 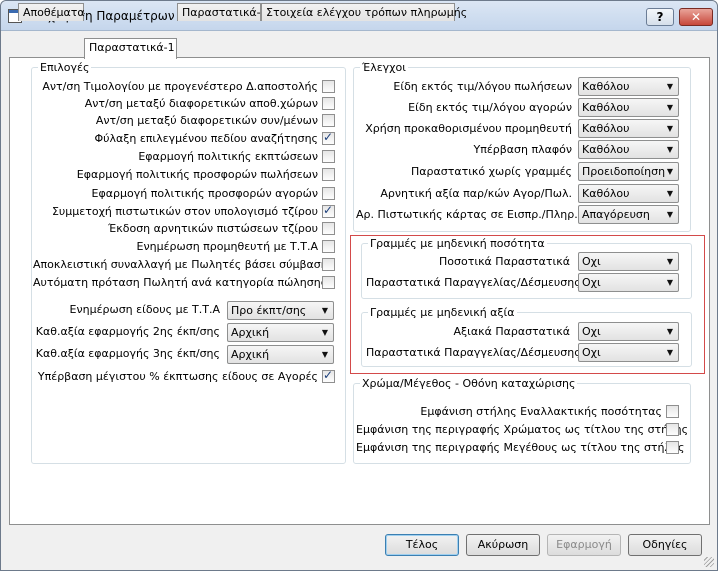 I want to click on tta-update-select: Προ έκπτ/σης ▼, so click(x=280, y=310).